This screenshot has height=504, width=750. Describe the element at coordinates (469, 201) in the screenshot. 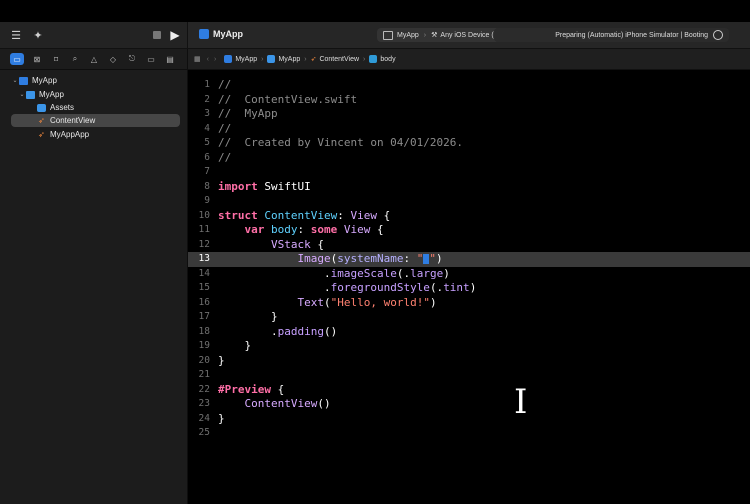

I see `code-line: 9` at that location.